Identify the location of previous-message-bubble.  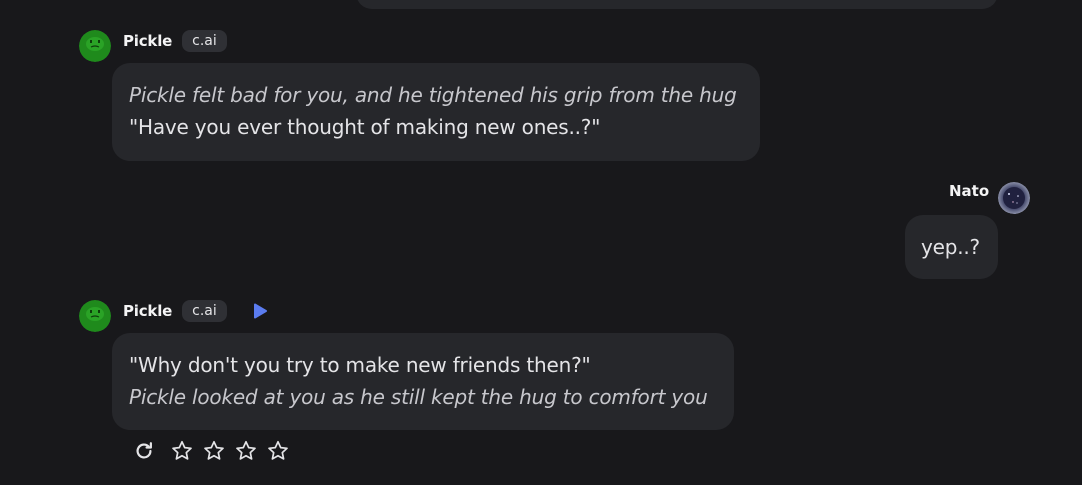
(677, 4).